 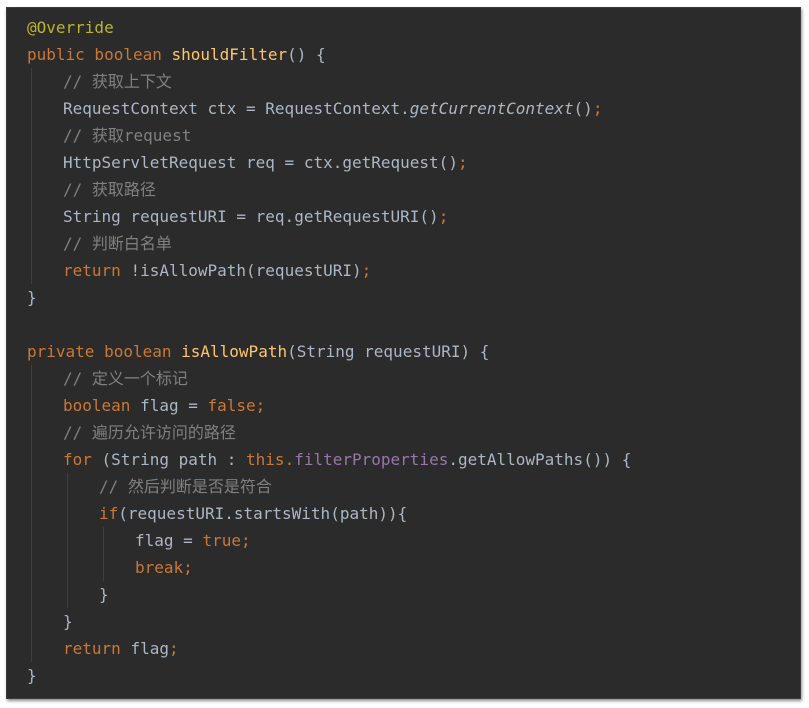 I want to click on code-token: RequestContext ctx = RequestContext., so click(x=236, y=108).